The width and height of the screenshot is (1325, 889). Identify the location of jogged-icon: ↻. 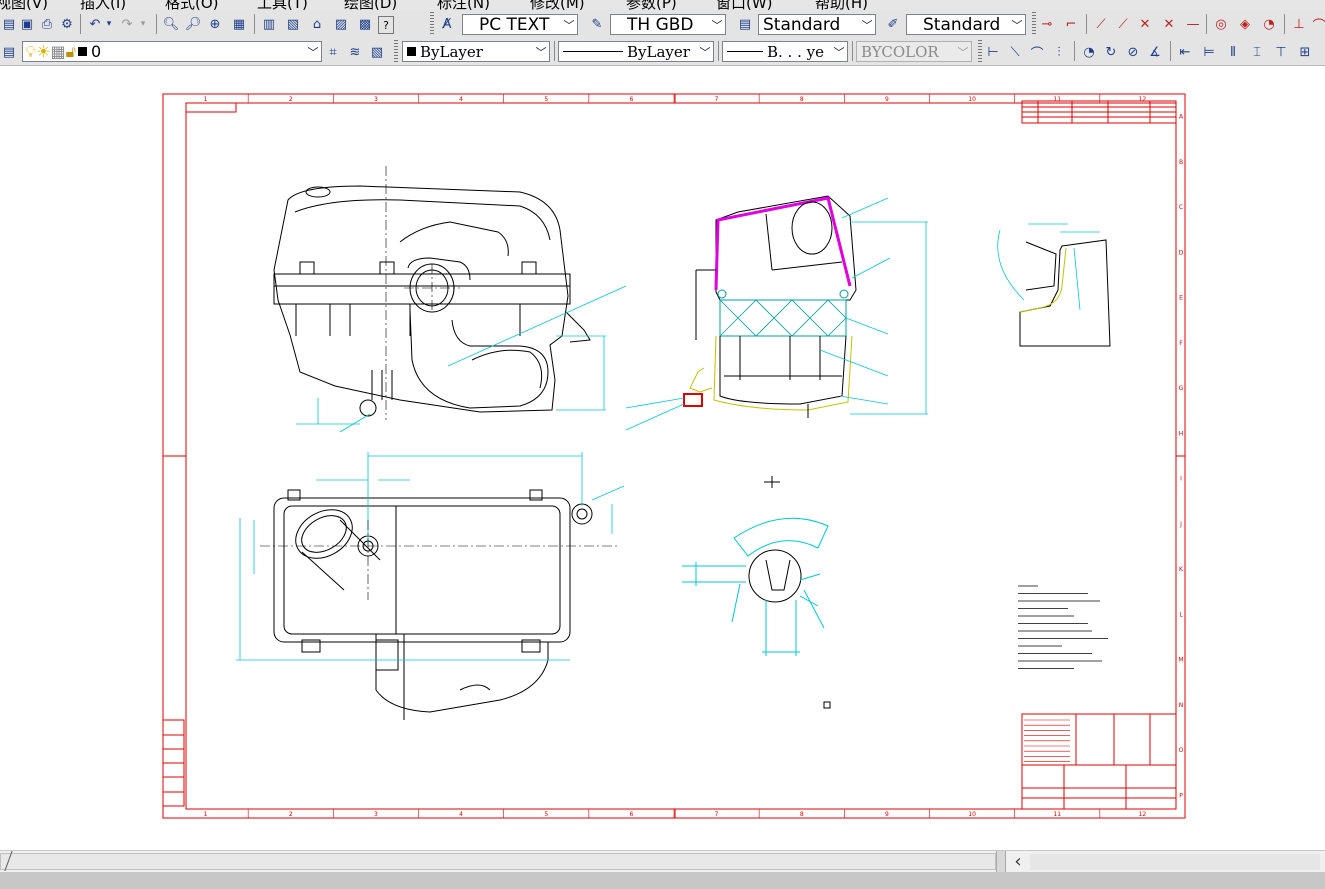
(1111, 52).